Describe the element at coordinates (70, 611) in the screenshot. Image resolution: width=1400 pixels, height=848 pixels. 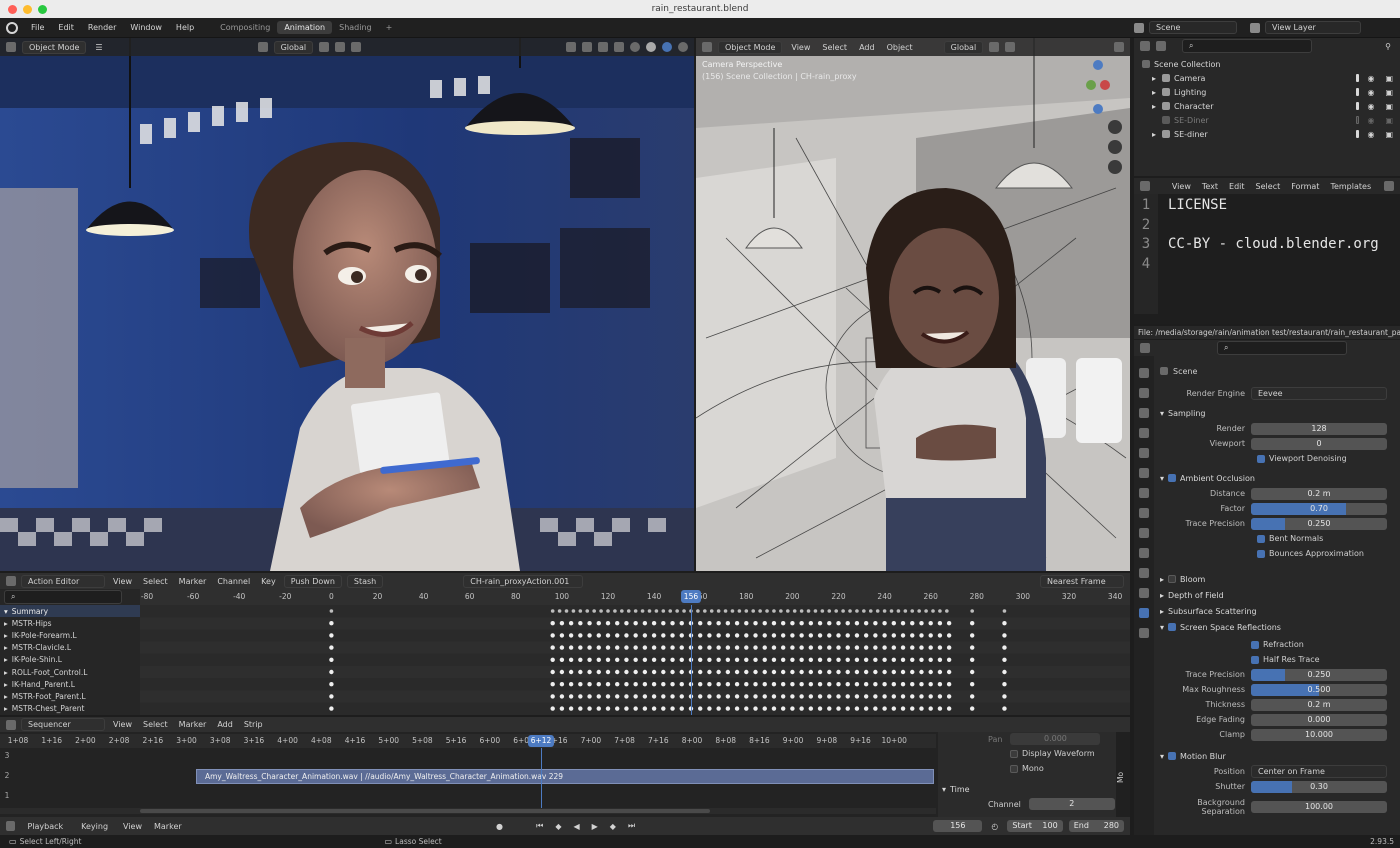
I see `channel-summary: ▾ Summary` at that location.